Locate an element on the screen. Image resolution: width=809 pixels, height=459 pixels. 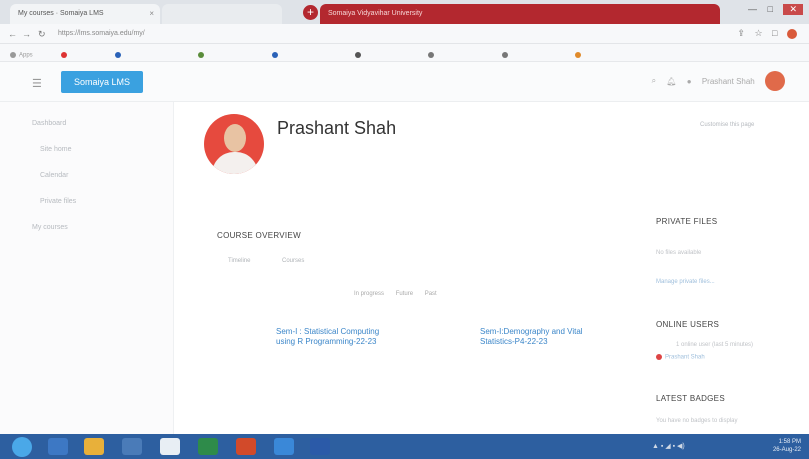
tab-timeline: Timeline is located at coordinates (239, 261).